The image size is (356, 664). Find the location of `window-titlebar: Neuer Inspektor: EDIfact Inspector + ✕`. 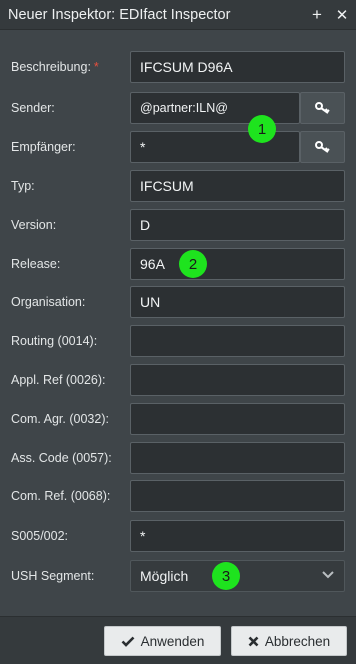

window-titlebar: Neuer Inspektor: EDIfact Inspector + ✕ is located at coordinates (178, 15).